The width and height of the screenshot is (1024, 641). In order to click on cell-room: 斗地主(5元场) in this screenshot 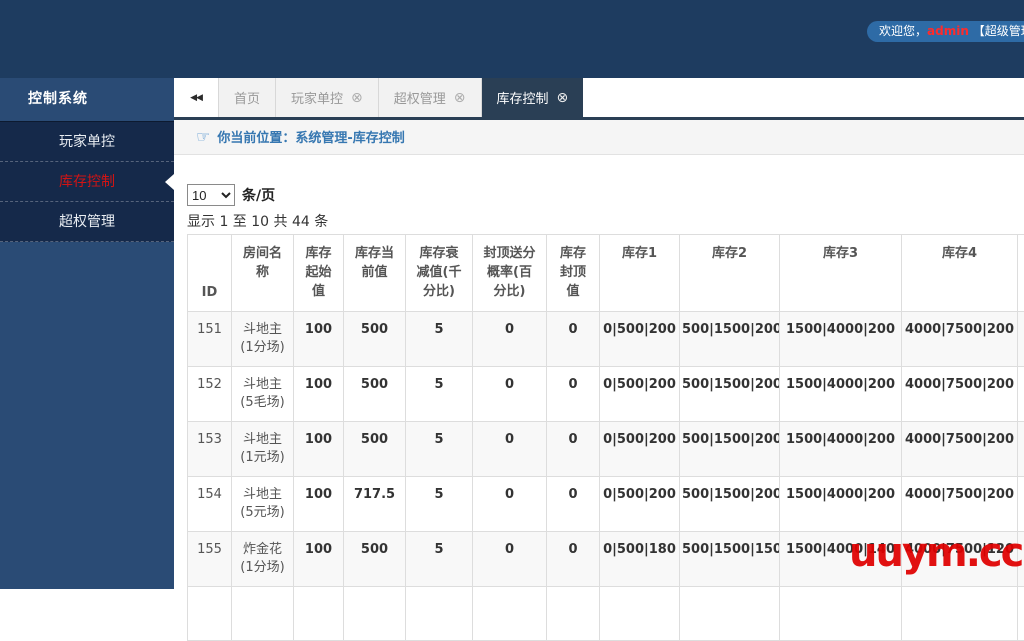, I will do `click(263, 504)`.